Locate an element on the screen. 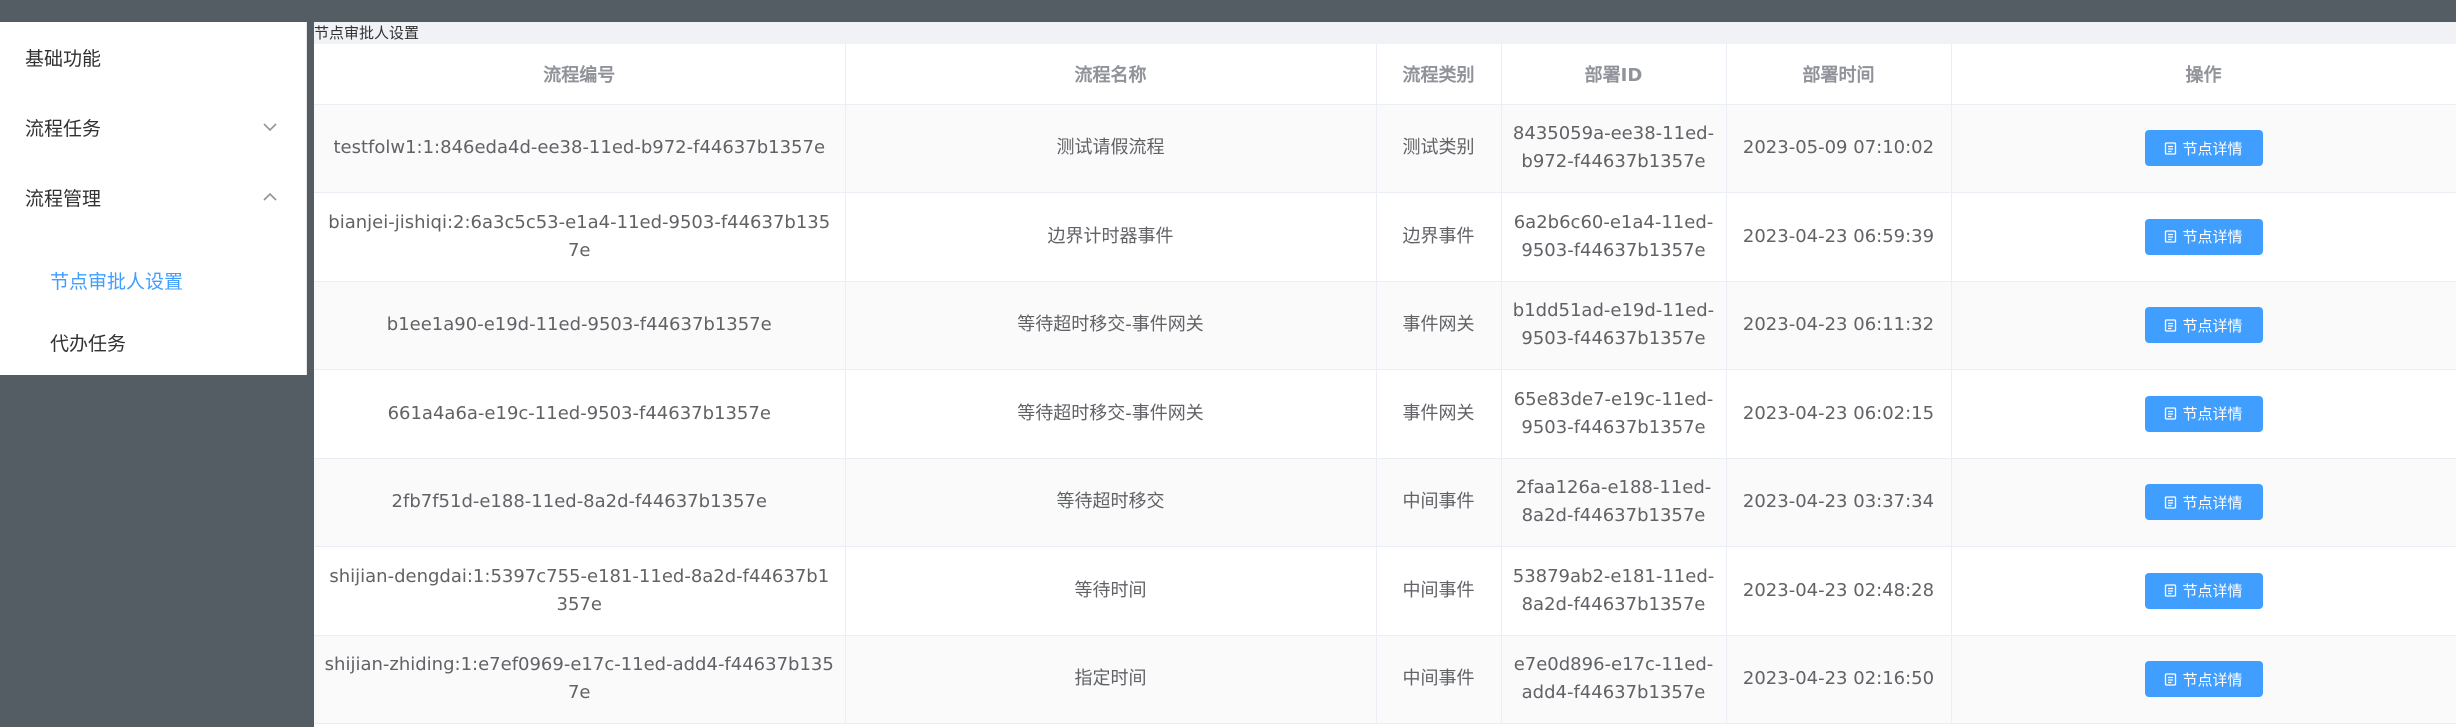 This screenshot has height=727, width=2456. cell-deploy-id: b1dd51ad-e19d-11ed-9503-f44637b1357e is located at coordinates (1614, 325).